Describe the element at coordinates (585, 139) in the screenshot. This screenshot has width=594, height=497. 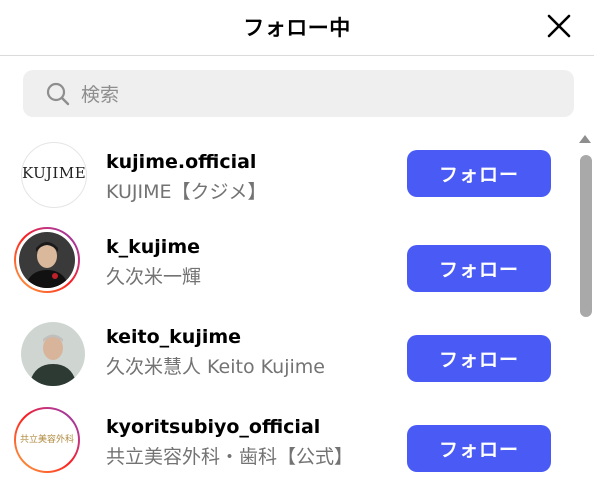
I see `scroll-up-arrow-icon` at that location.